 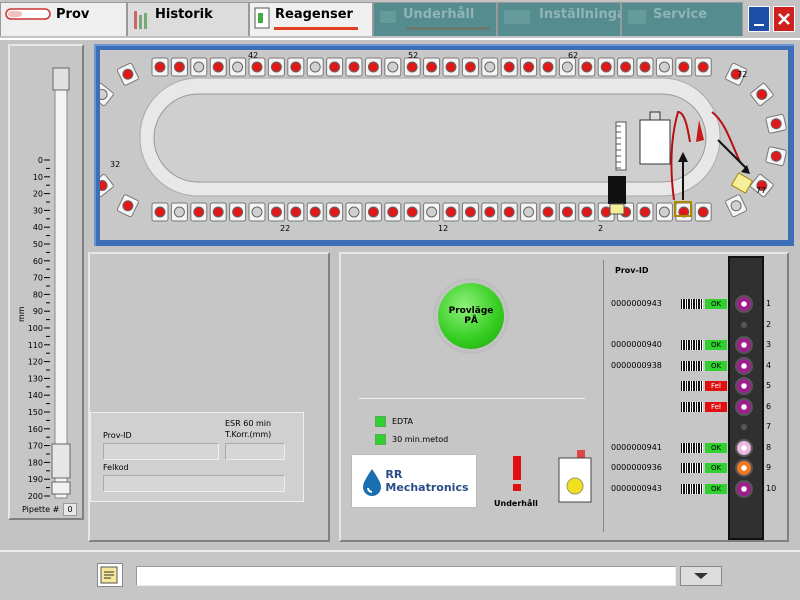 What do you see at coordinates (402, 421) in the screenshot?
I see `edta-label: EDTA` at bounding box center [402, 421].